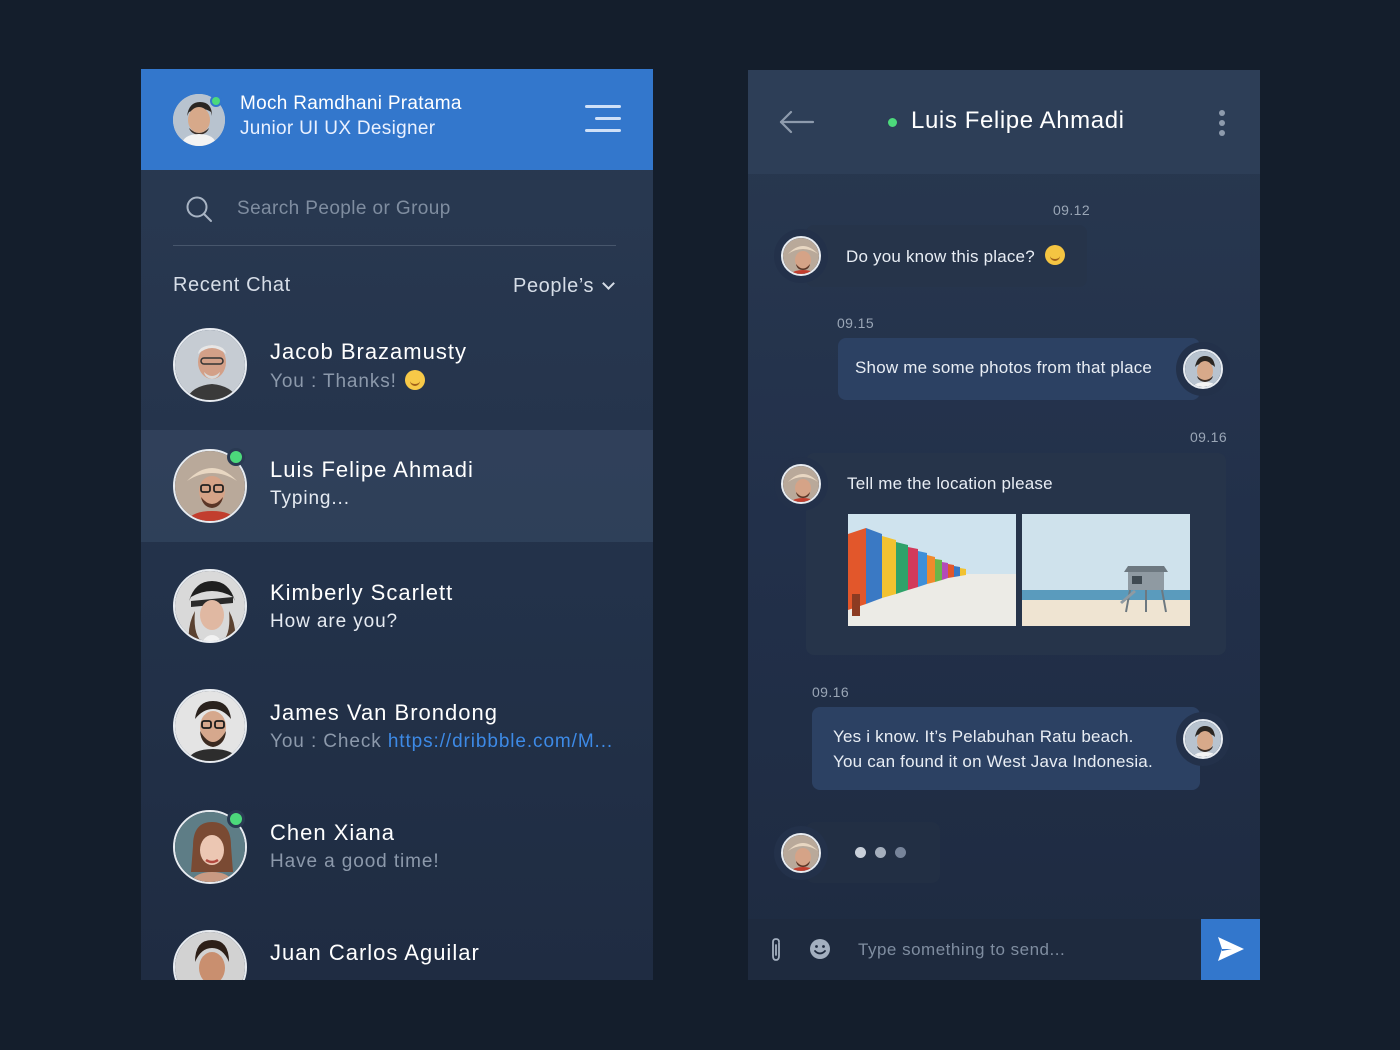 This screenshot has width=1400, height=1050. What do you see at coordinates (362, 592) in the screenshot?
I see `chat-name: Kimberly Scarlett` at bounding box center [362, 592].